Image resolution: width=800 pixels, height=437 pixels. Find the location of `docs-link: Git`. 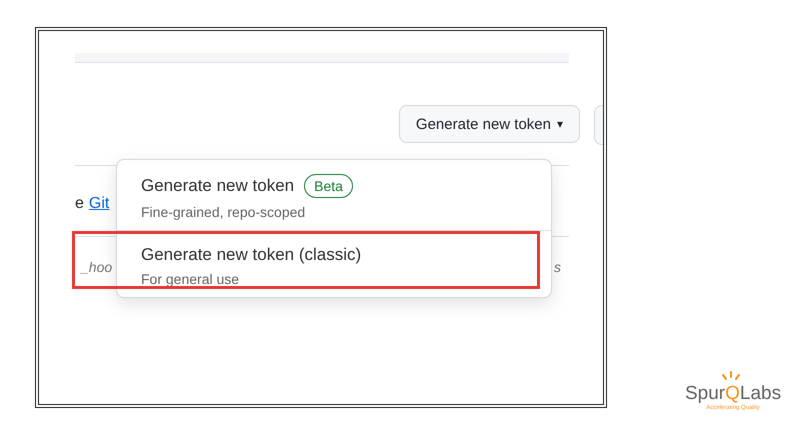

docs-link: Git is located at coordinates (99, 204).